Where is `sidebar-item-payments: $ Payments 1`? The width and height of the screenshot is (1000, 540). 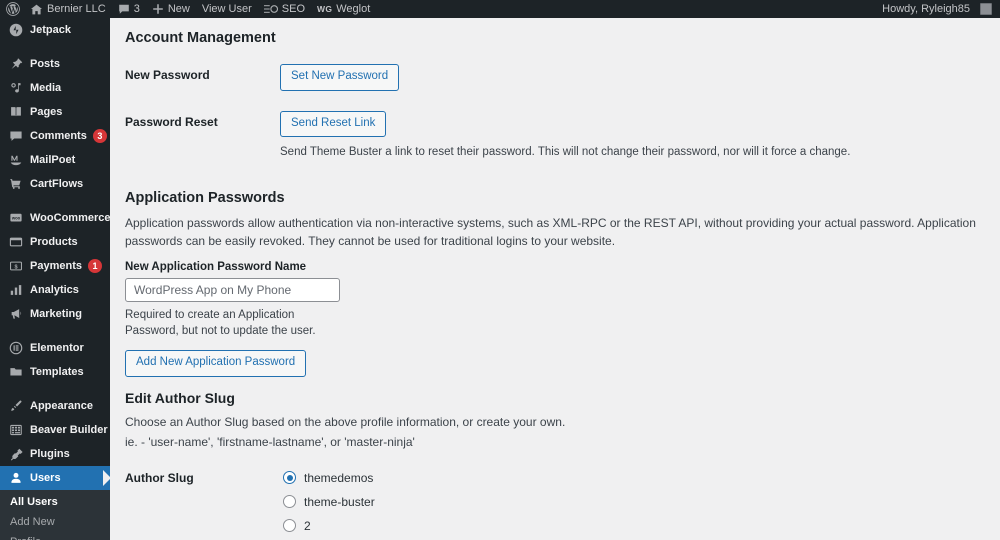
sidebar-item-payments: $ Payments 1 is located at coordinates (55, 266).